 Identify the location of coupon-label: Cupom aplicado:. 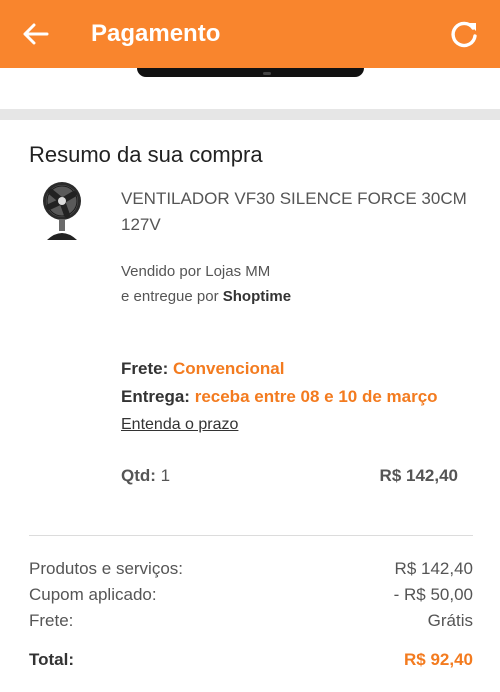
(93, 594).